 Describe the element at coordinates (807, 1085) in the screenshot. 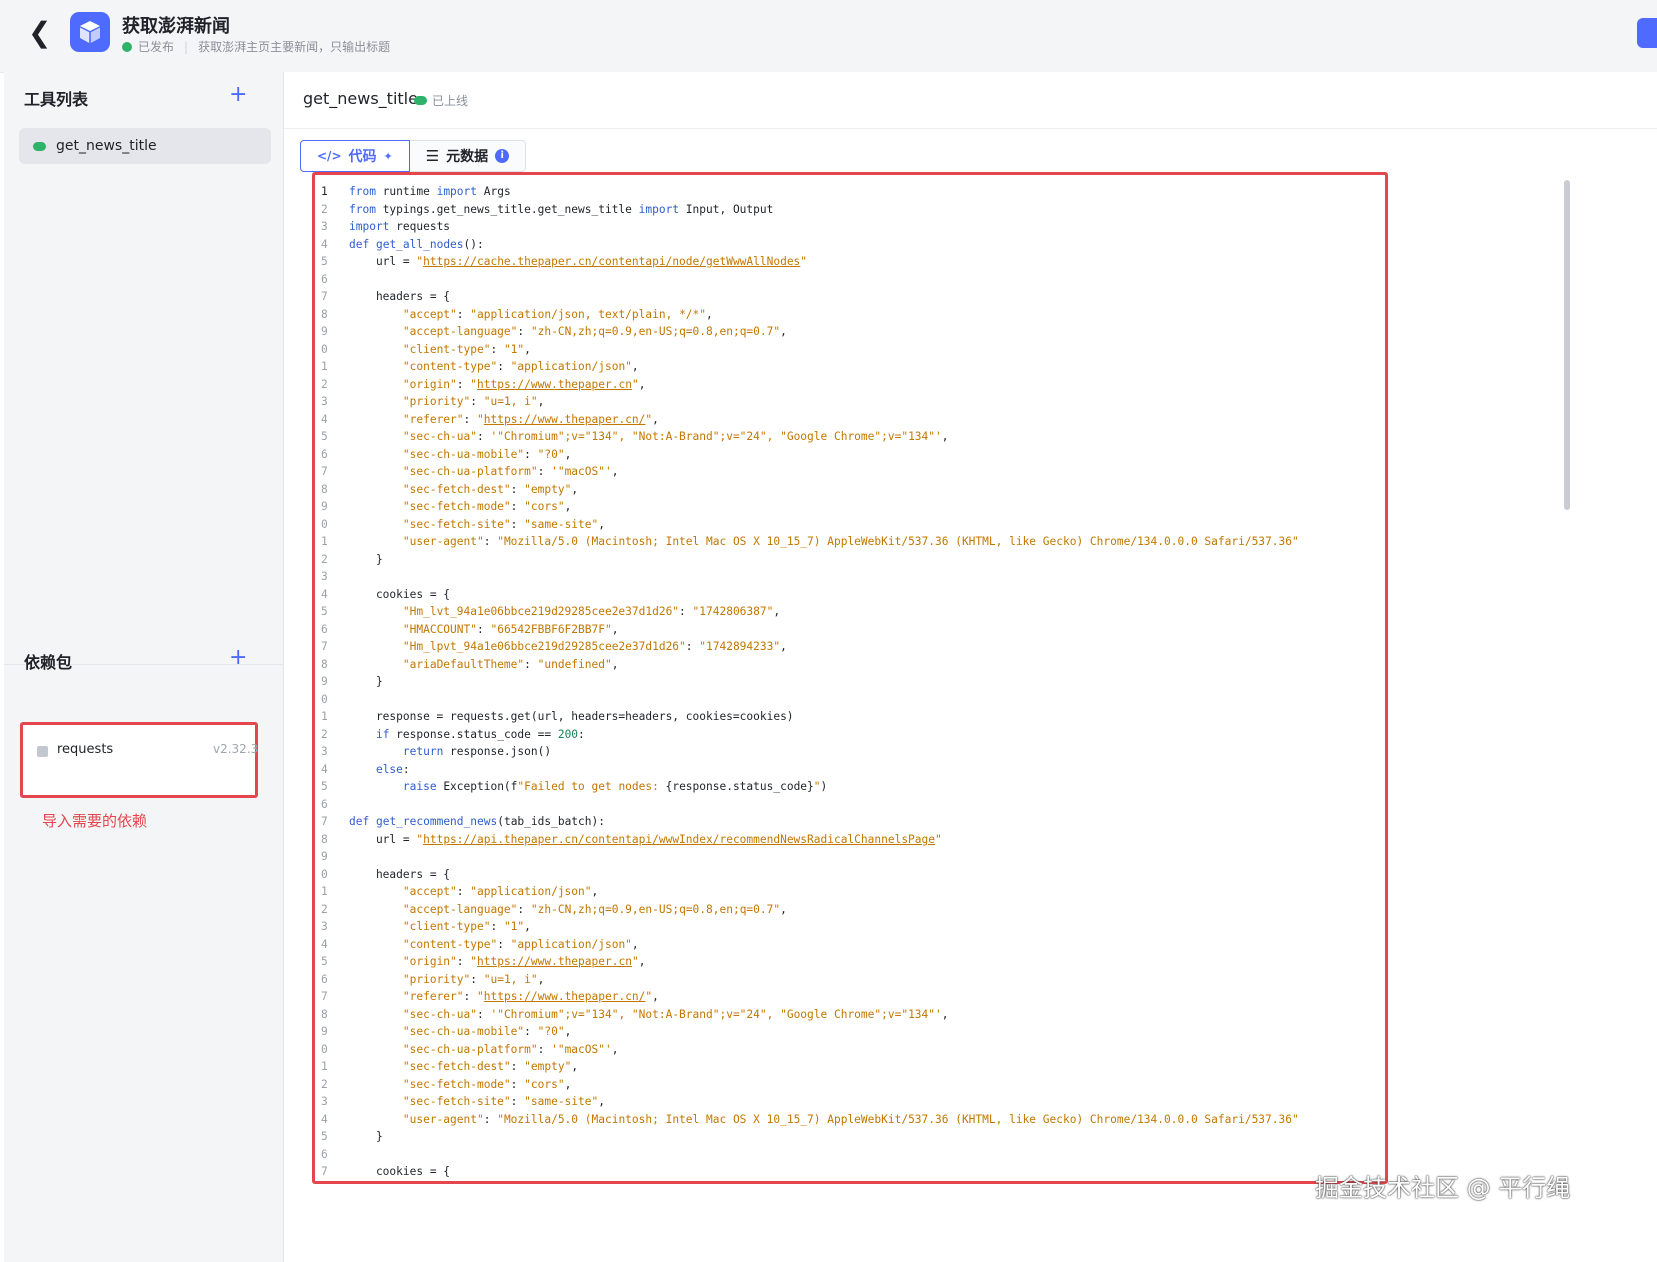

I see `code-line: 2 "sec-fetch-mode": "cors",` at that location.